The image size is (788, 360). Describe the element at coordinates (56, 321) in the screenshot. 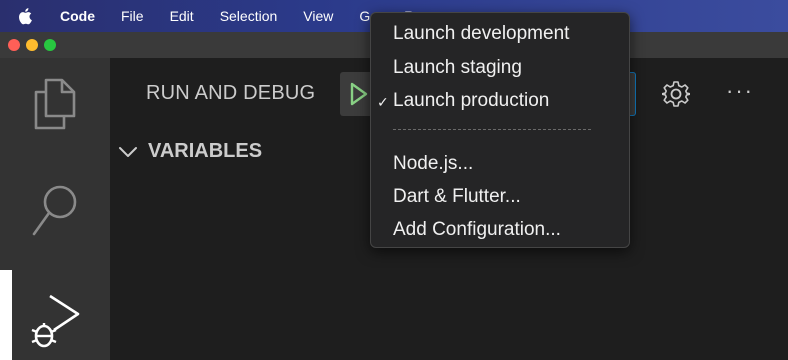

I see `run-and-debug-icon` at that location.